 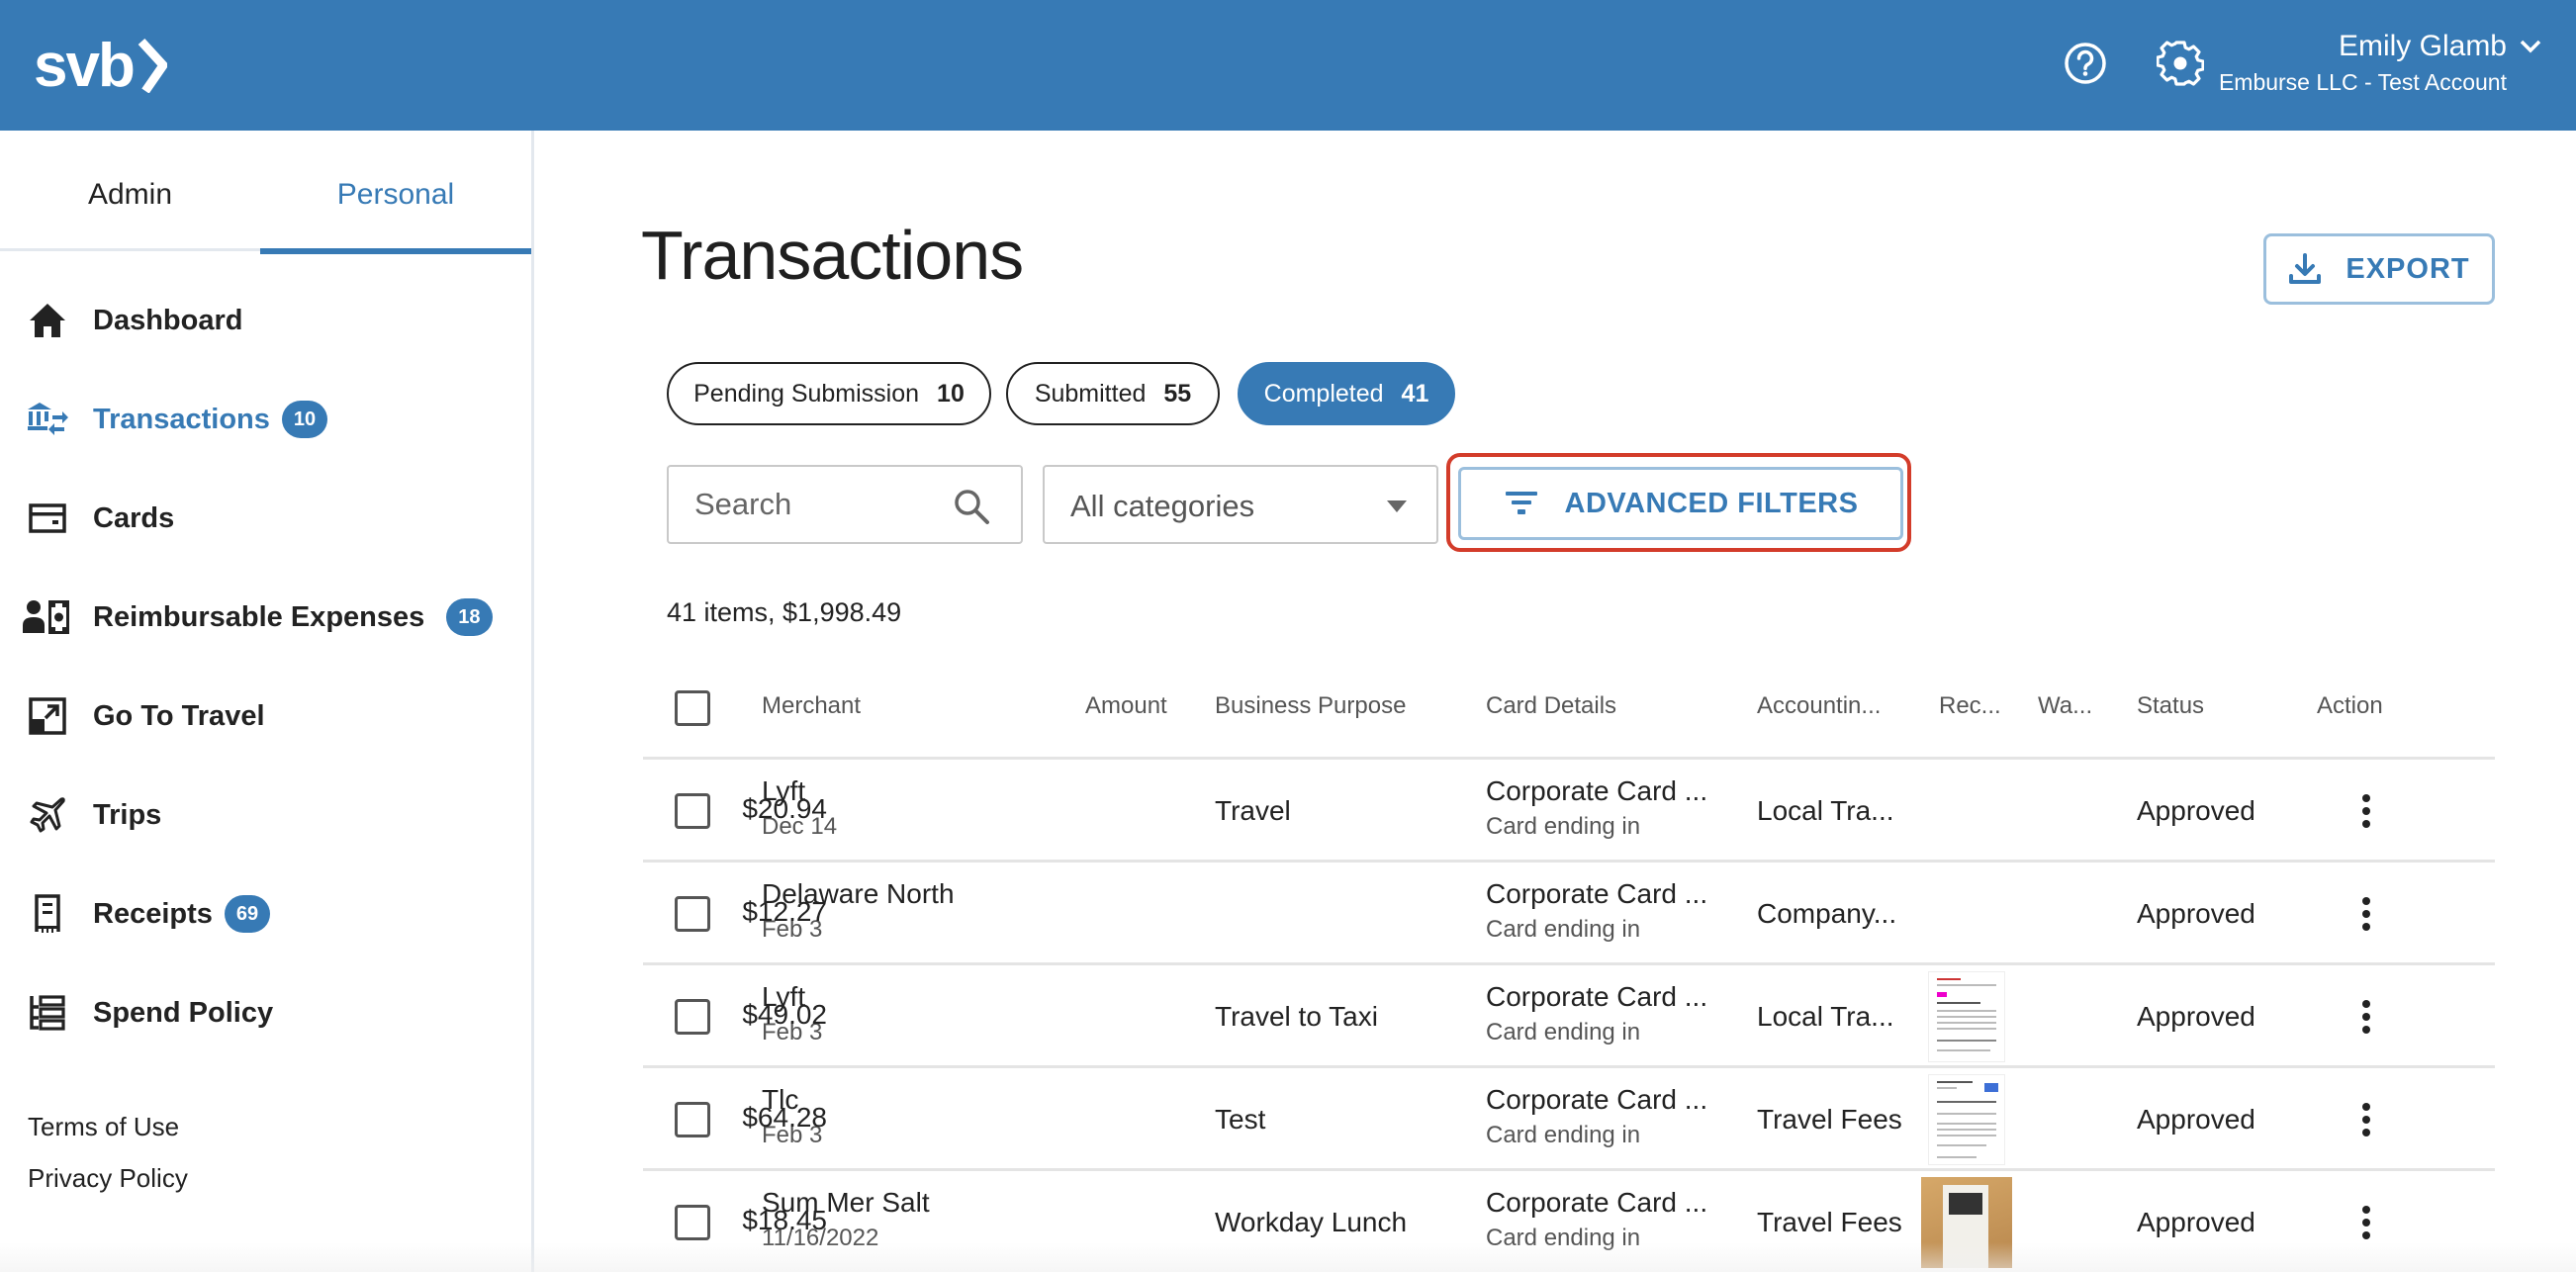 I want to click on tab-submitted: Submitted 55, so click(x=1113, y=393).